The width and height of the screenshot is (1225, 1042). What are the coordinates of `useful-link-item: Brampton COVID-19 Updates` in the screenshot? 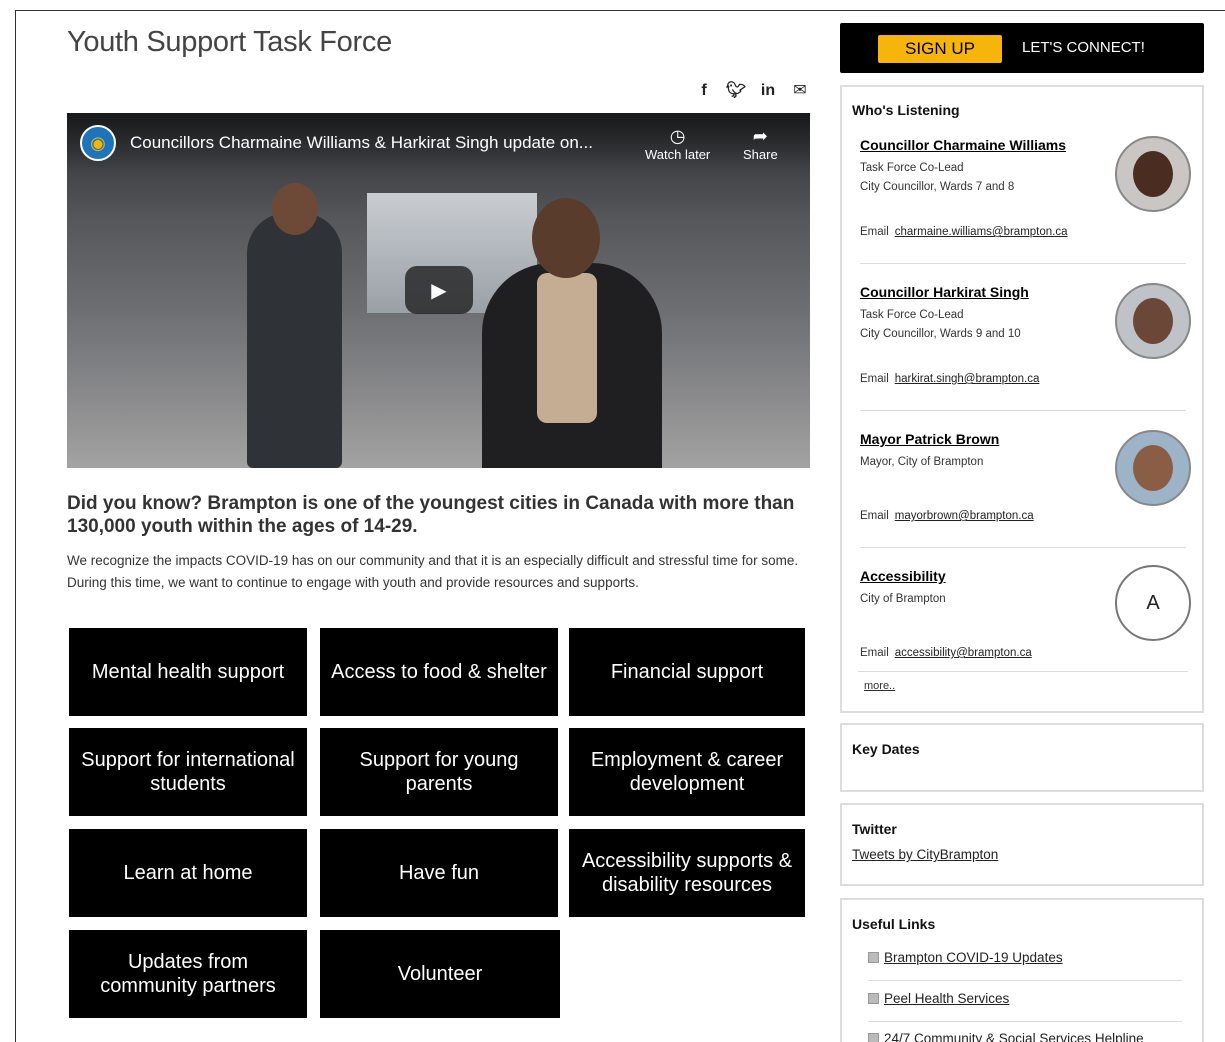 It's located at (965, 957).